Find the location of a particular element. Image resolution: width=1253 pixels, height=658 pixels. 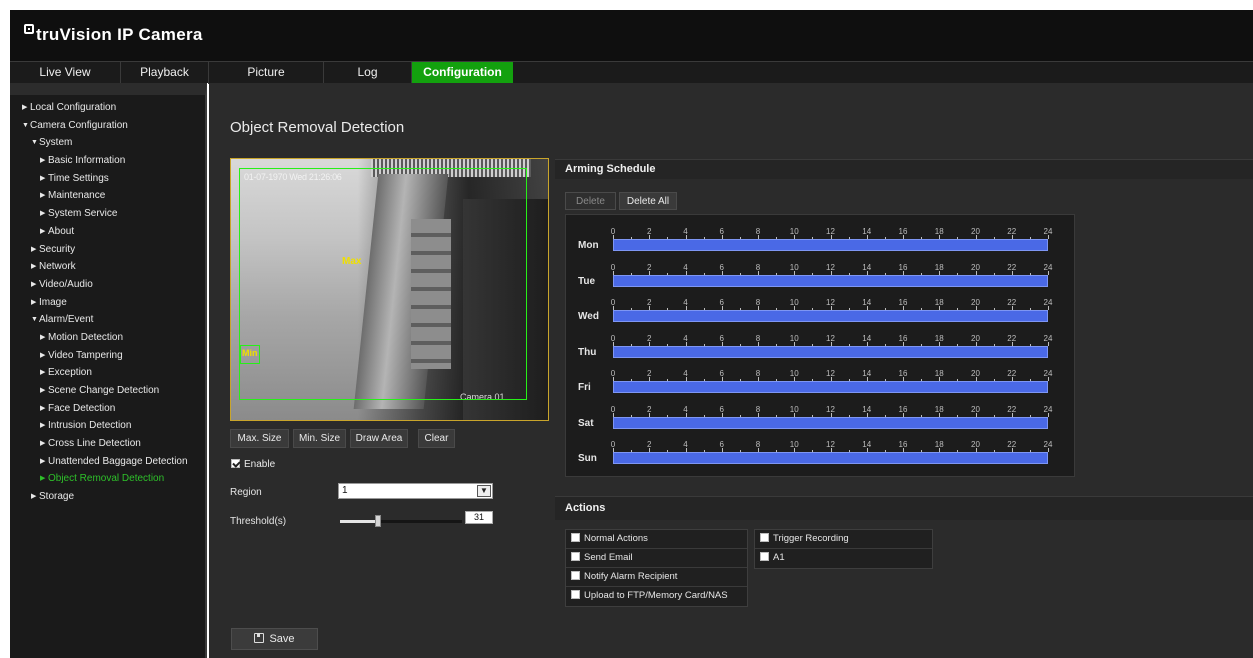

save-floppy-icon is located at coordinates (259, 638).